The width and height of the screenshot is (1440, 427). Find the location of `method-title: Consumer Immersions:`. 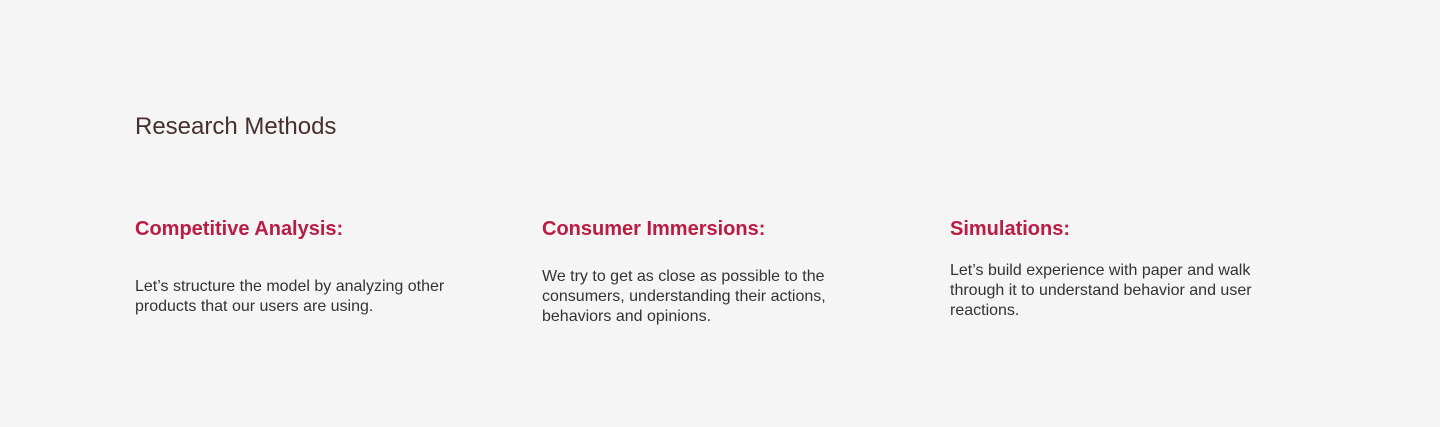

method-title: Consumer Immersions: is located at coordinates (654, 229).